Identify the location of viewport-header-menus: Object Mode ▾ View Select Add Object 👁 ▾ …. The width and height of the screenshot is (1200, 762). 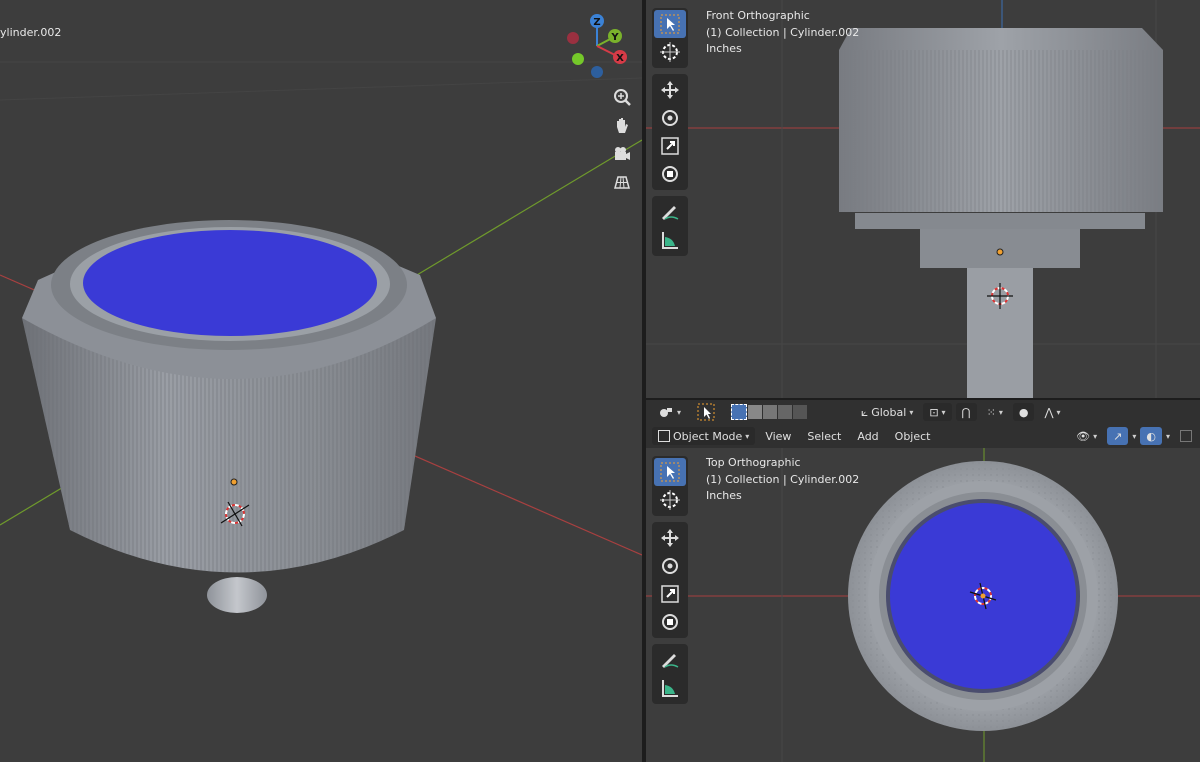
(923, 436).